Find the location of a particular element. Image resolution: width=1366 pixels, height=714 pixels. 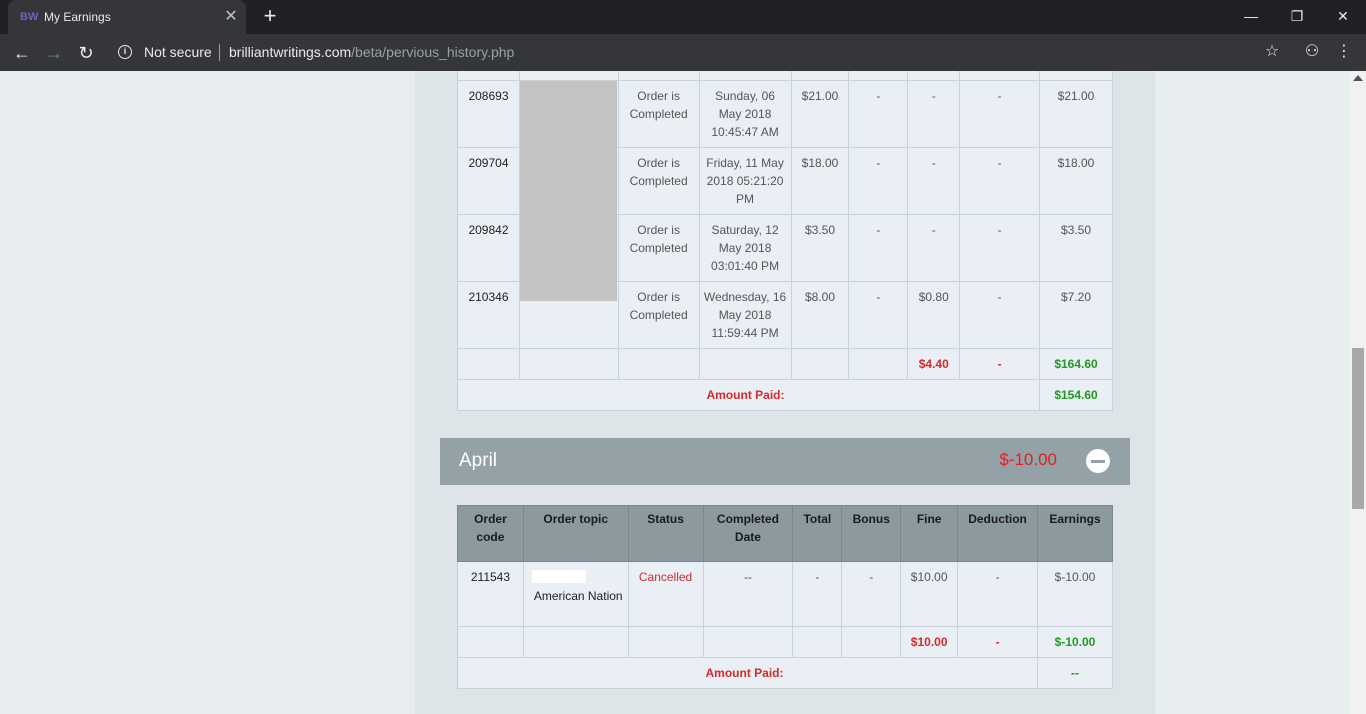

order-status: Cancelled is located at coordinates (665, 594).